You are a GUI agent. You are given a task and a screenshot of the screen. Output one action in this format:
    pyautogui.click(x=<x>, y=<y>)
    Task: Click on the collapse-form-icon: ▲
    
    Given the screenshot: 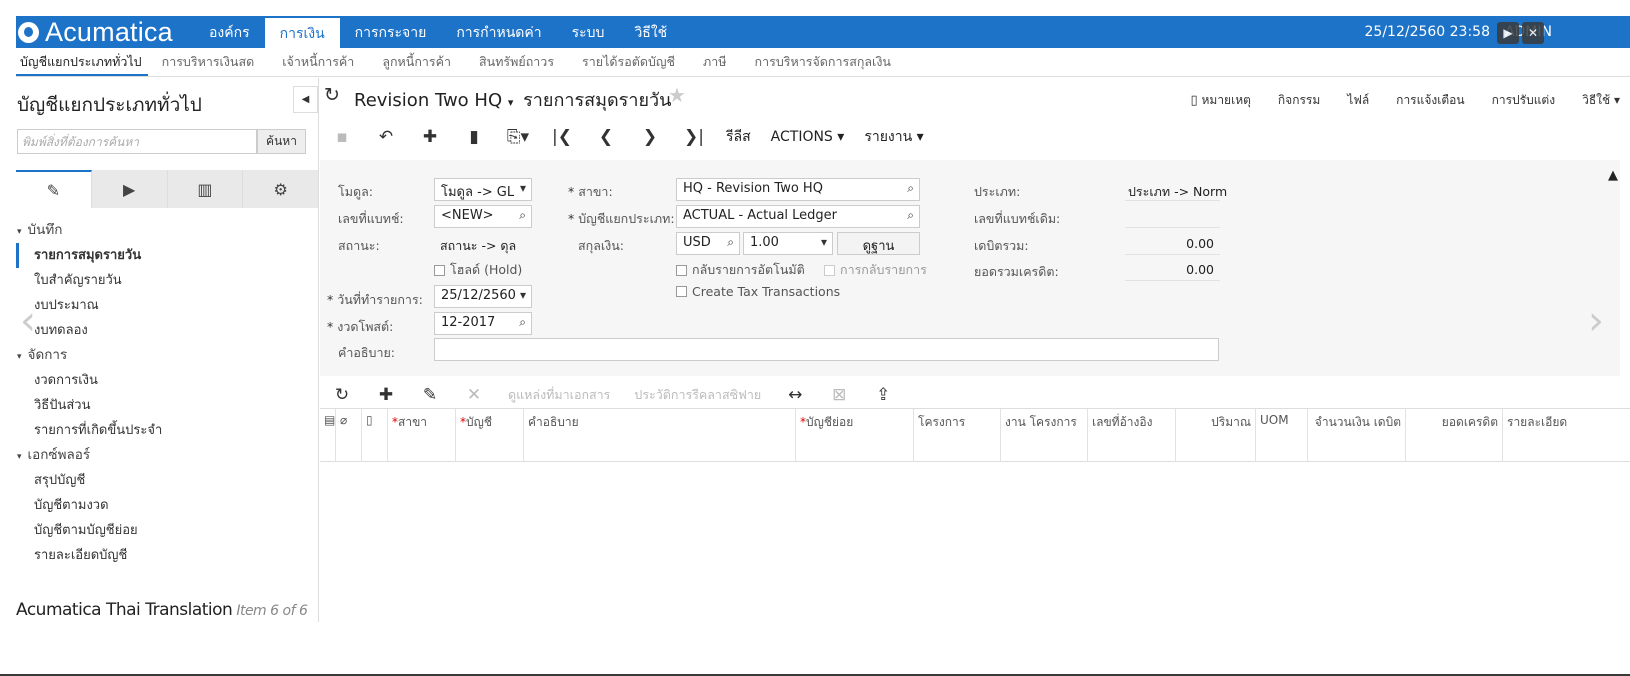 What is the action you would take?
    pyautogui.click(x=1613, y=175)
    